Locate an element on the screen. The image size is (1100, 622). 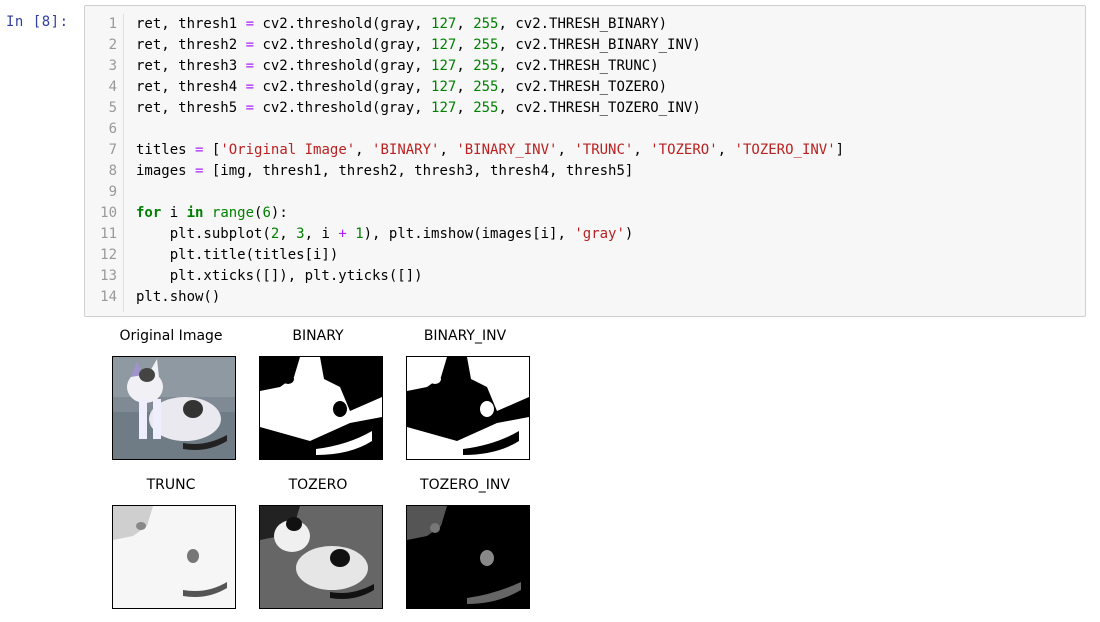
subplot-image-tozero-inv is located at coordinates (468, 557).